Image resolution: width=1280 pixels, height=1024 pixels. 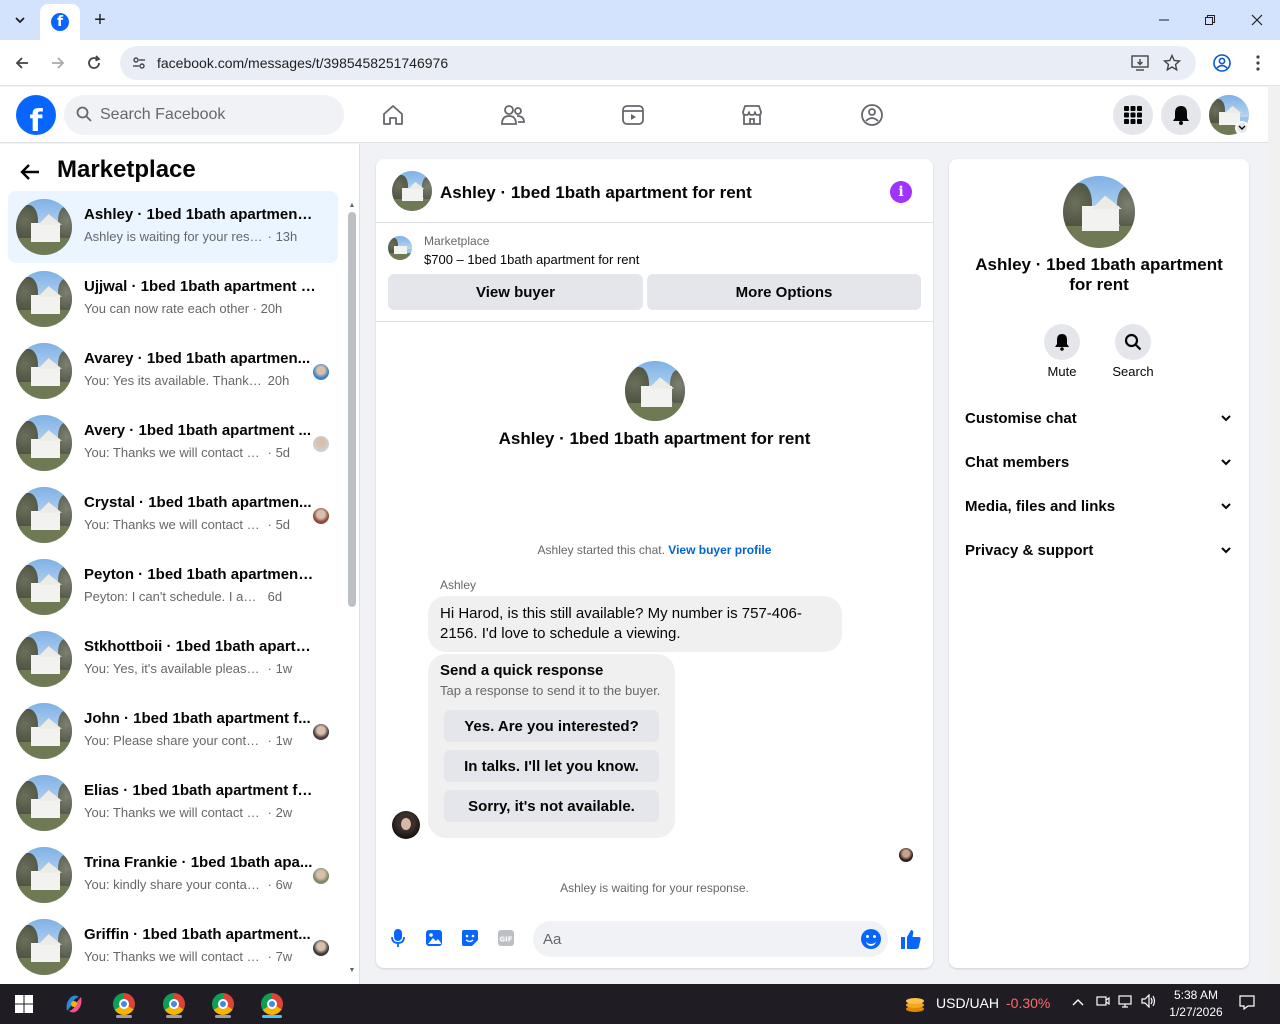 I want to click on chat-members-section: Chat members, so click(x=1099, y=464).